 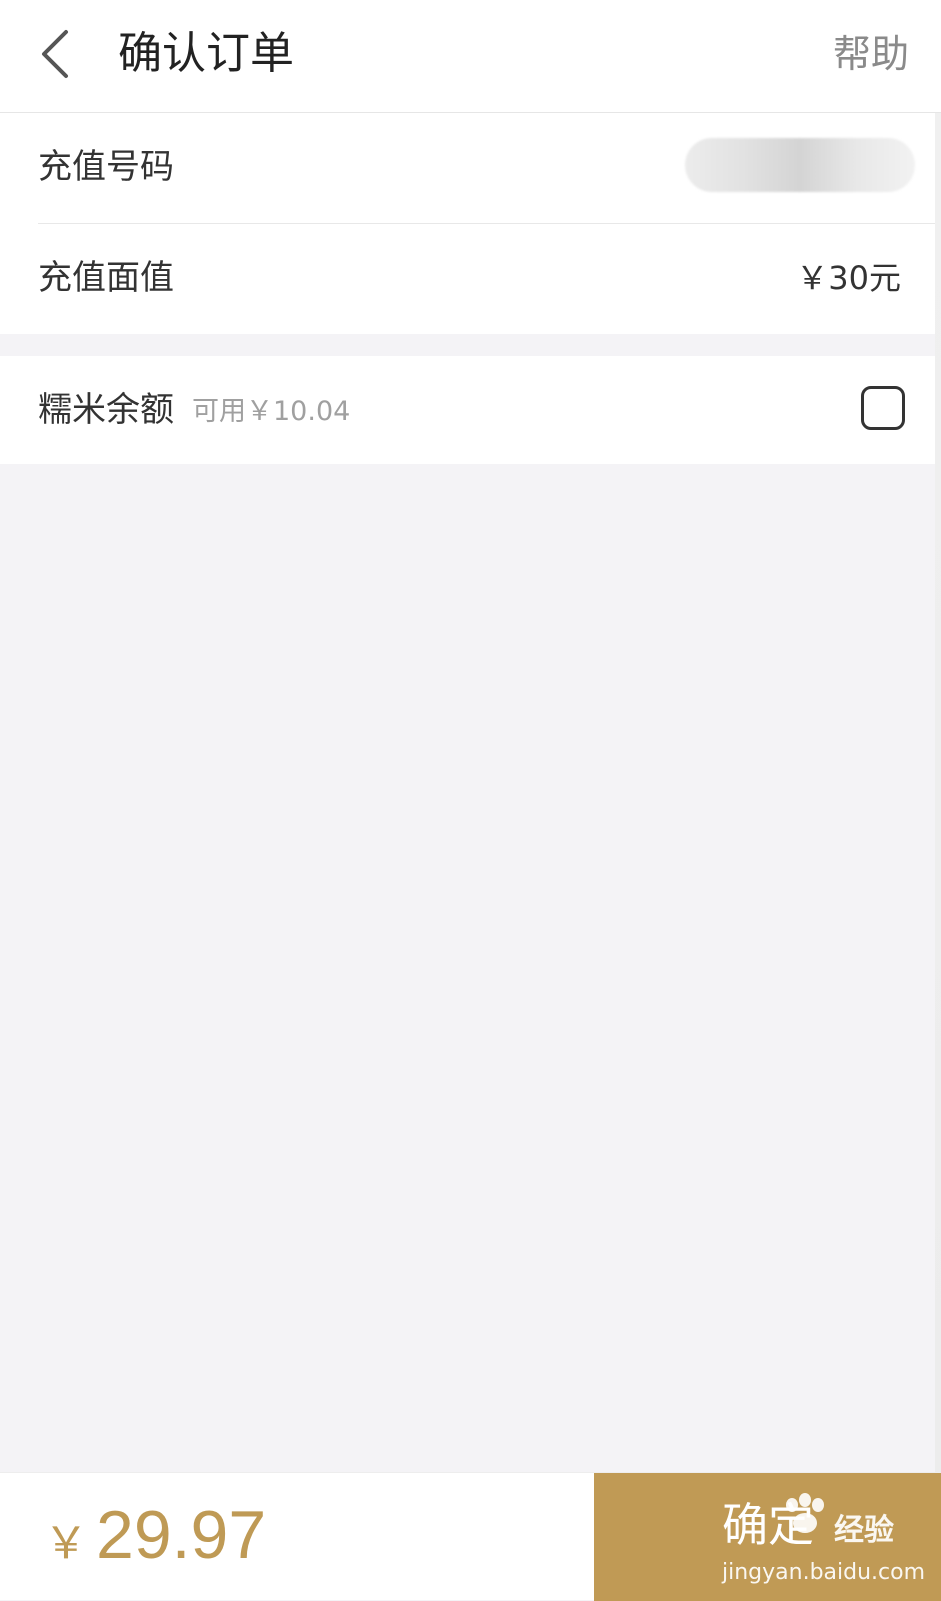 I want to click on balance-label: 糯米余额, so click(x=106, y=410).